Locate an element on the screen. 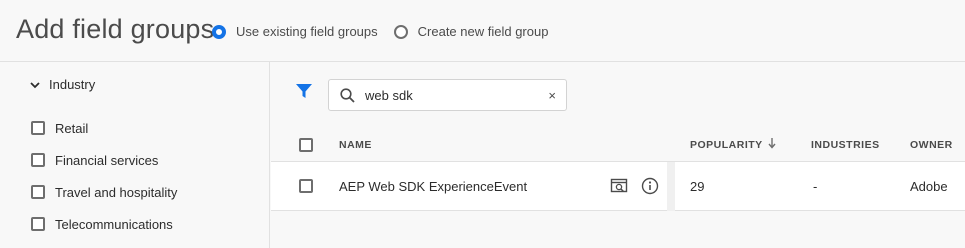 The image size is (965, 248). industries-value: - is located at coordinates (815, 186).